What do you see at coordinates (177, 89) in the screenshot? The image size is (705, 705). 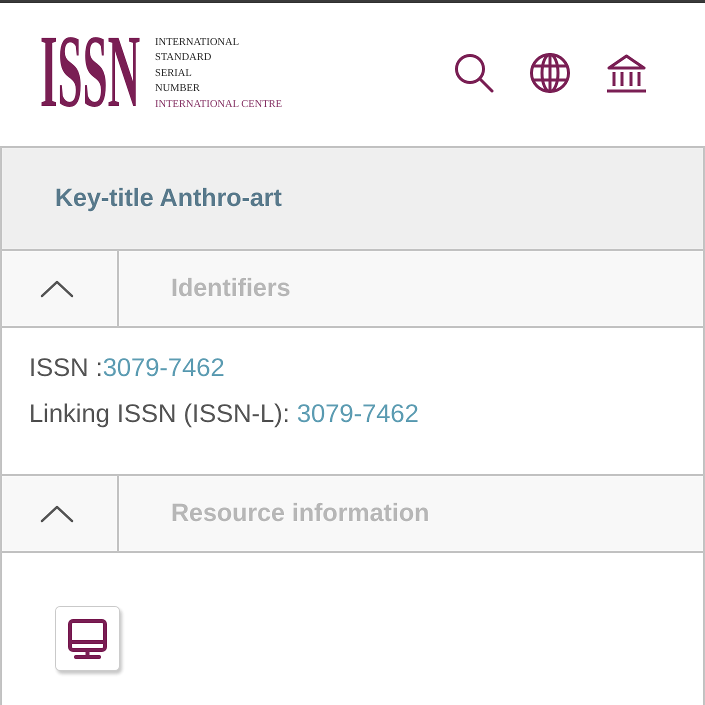 I see `logo-text-line: NUMBER` at bounding box center [177, 89].